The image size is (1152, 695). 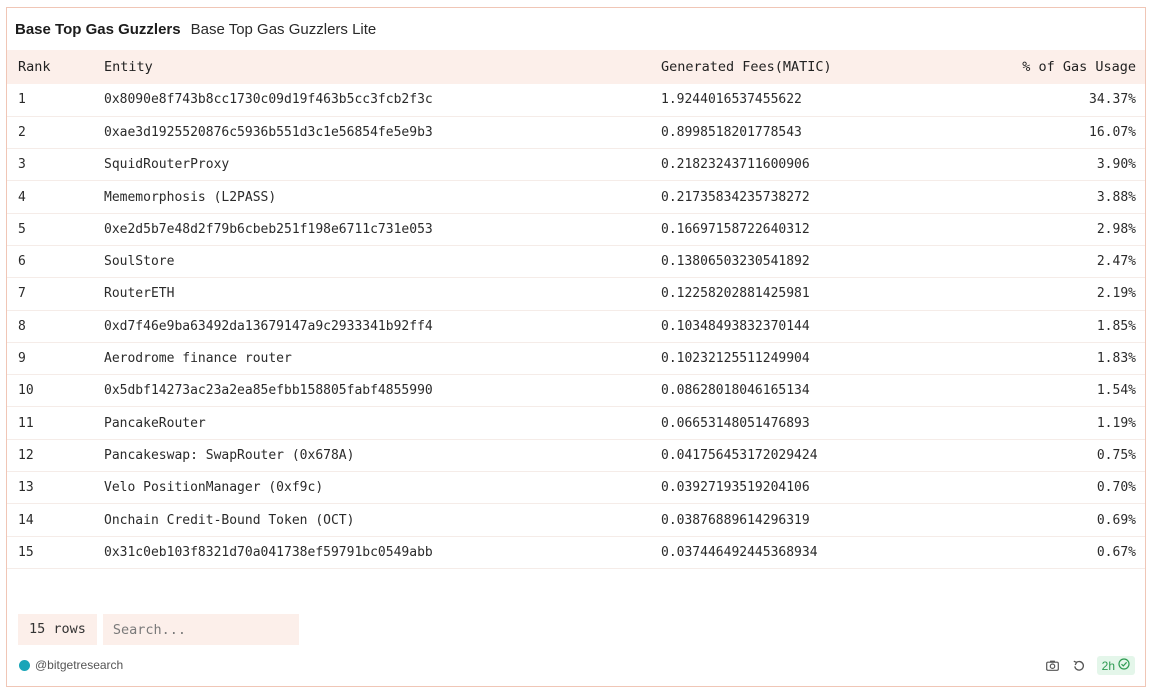 What do you see at coordinates (24, 665) in the screenshot?
I see `avatar` at bounding box center [24, 665].